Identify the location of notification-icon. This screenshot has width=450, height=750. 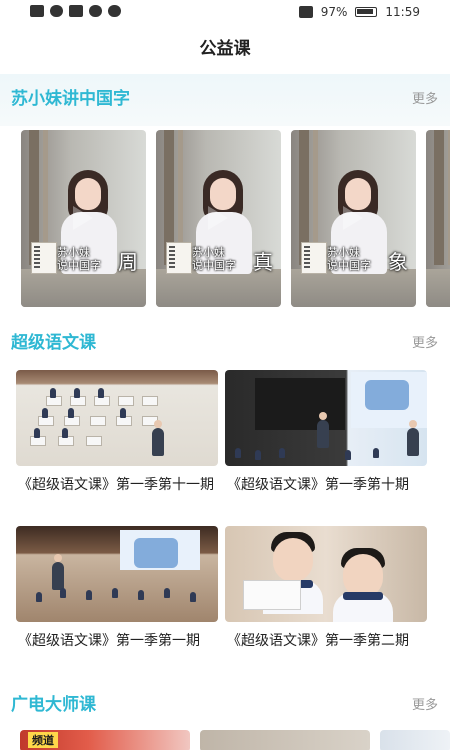
(37, 11).